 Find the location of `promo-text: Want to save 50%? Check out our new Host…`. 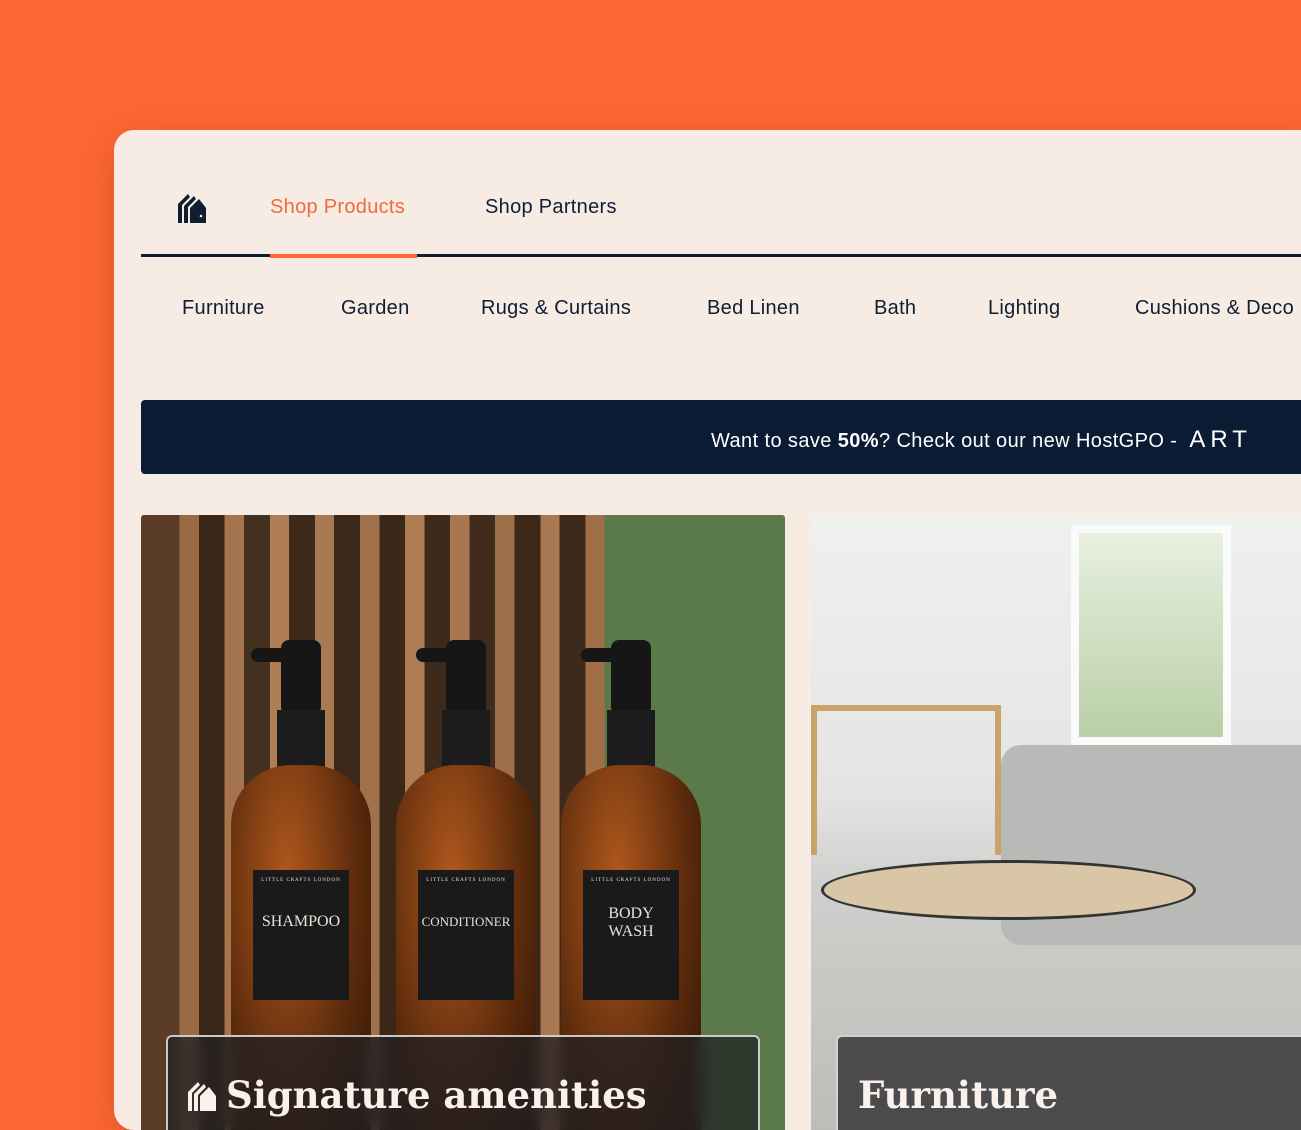

promo-text: Want to save 50%? Check out our new Host… is located at coordinates (981, 439).